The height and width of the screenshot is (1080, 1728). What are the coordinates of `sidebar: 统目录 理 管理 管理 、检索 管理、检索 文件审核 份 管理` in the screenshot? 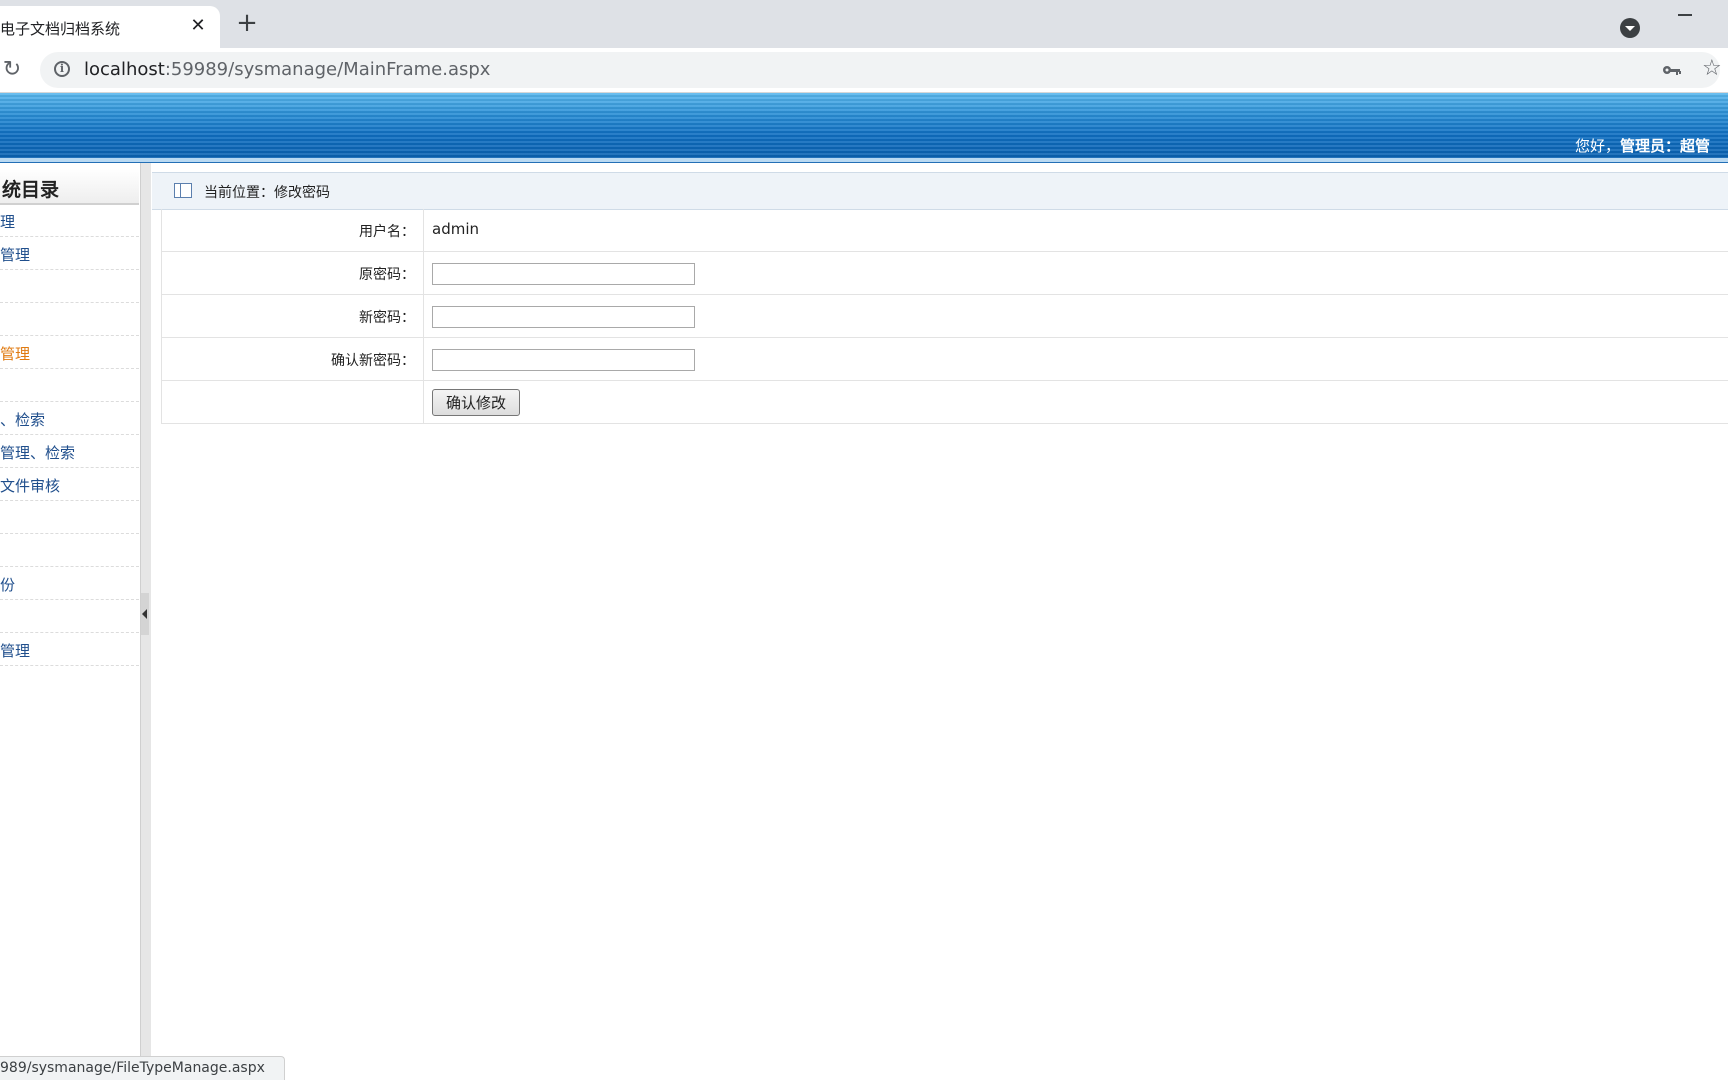 It's located at (70, 621).